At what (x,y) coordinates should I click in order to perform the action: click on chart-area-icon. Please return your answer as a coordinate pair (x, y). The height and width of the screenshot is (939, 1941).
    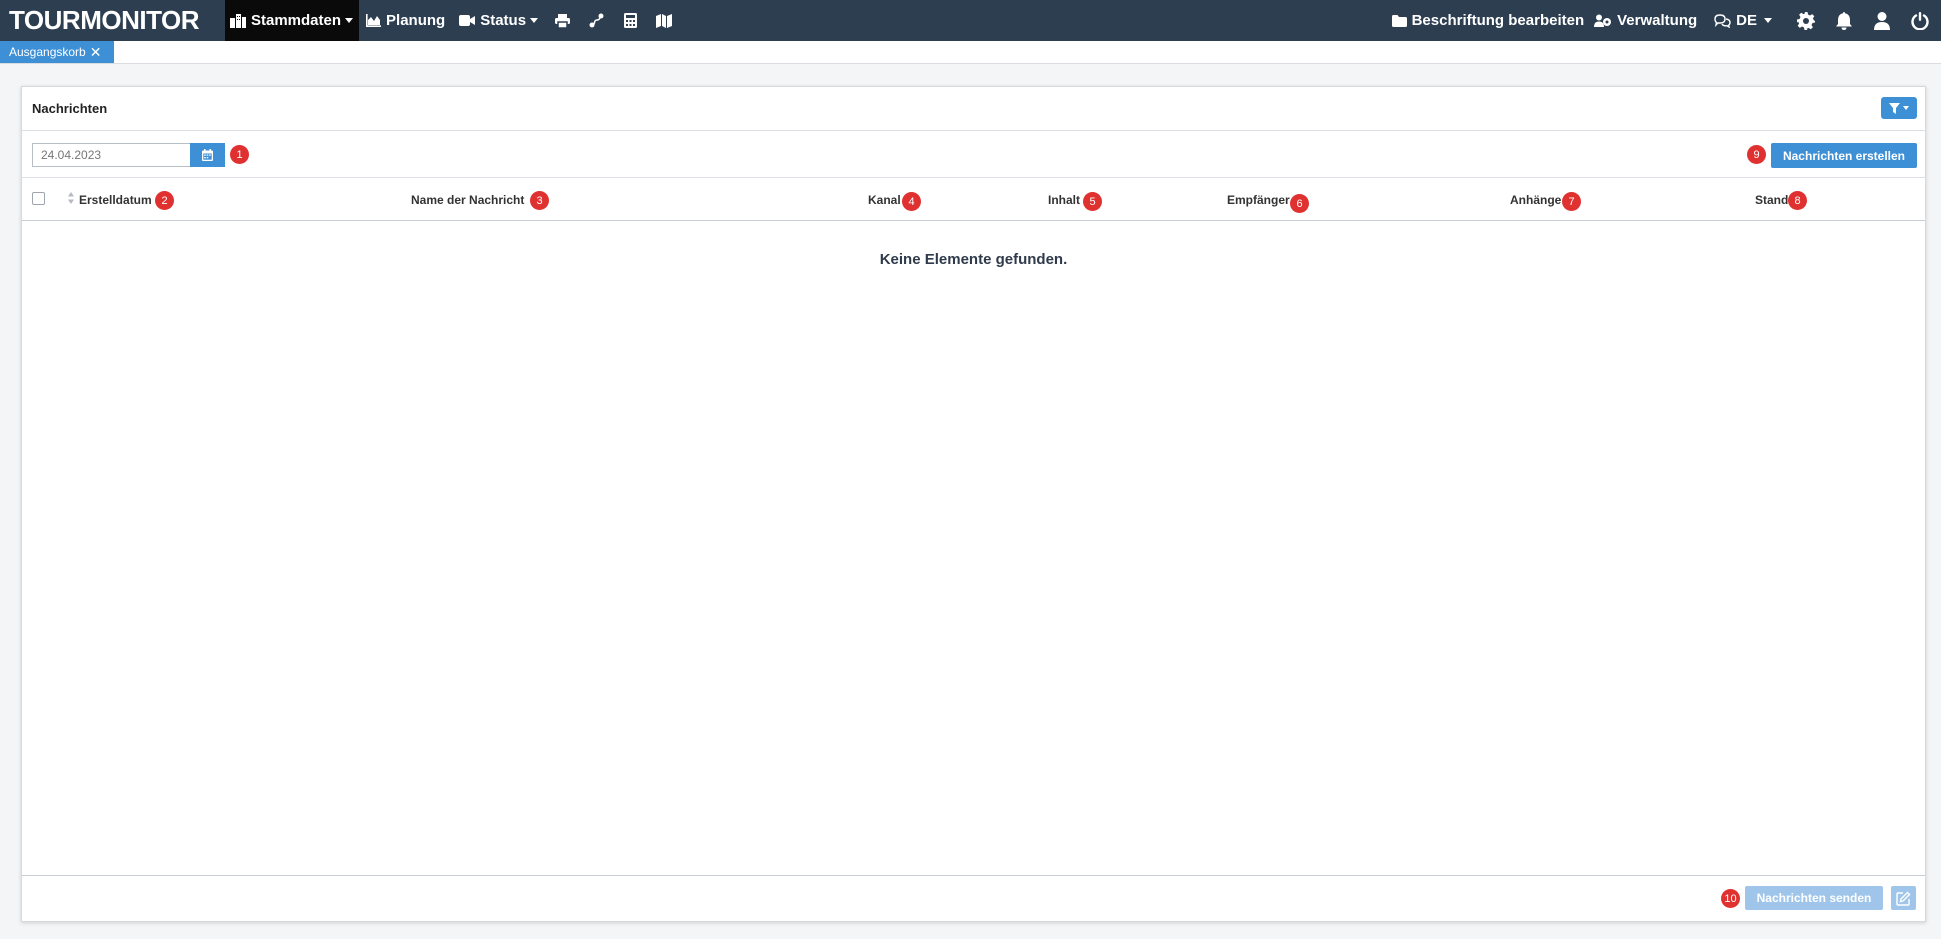
    Looking at the image, I should click on (374, 20).